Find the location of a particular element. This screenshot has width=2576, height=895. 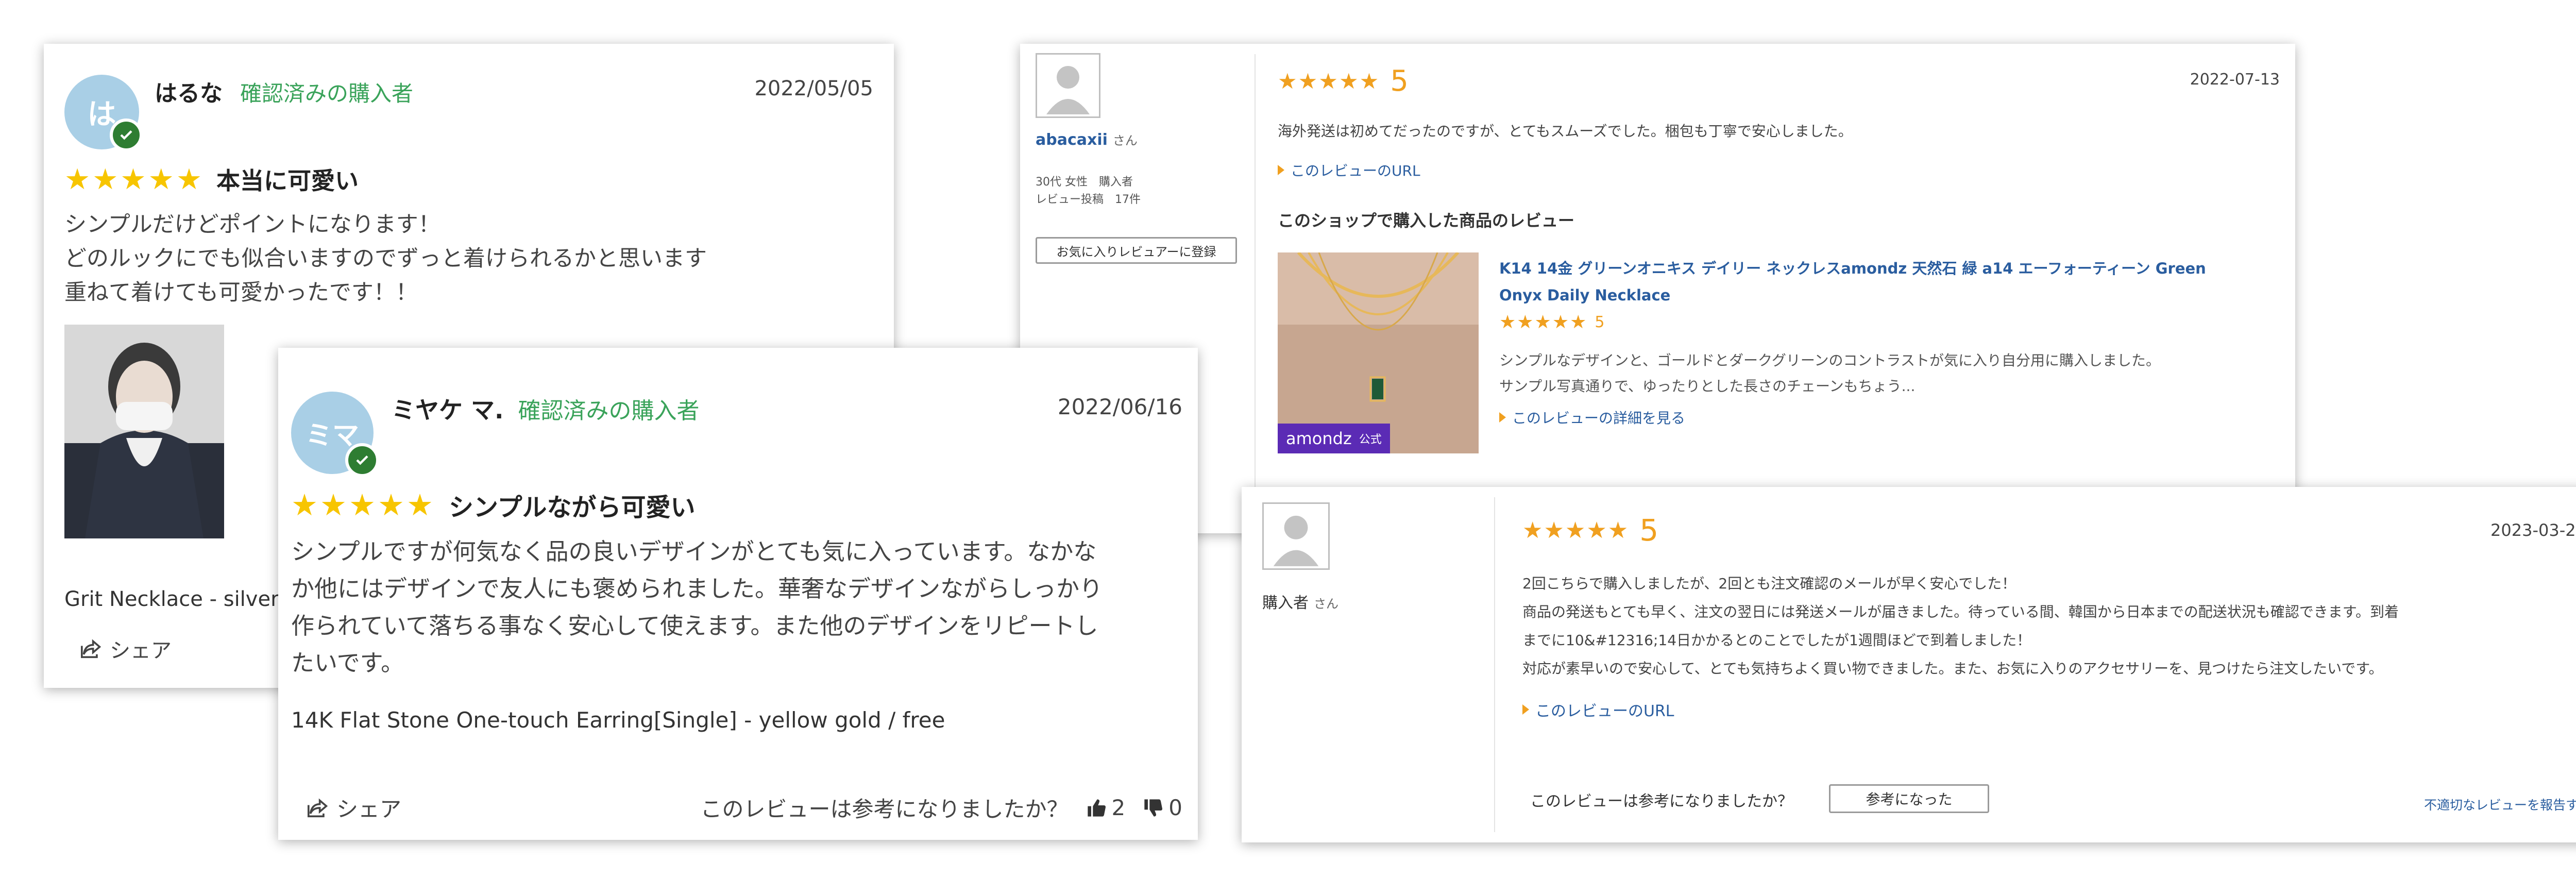

product-star-rating: ★★★★★ is located at coordinates (1543, 323).